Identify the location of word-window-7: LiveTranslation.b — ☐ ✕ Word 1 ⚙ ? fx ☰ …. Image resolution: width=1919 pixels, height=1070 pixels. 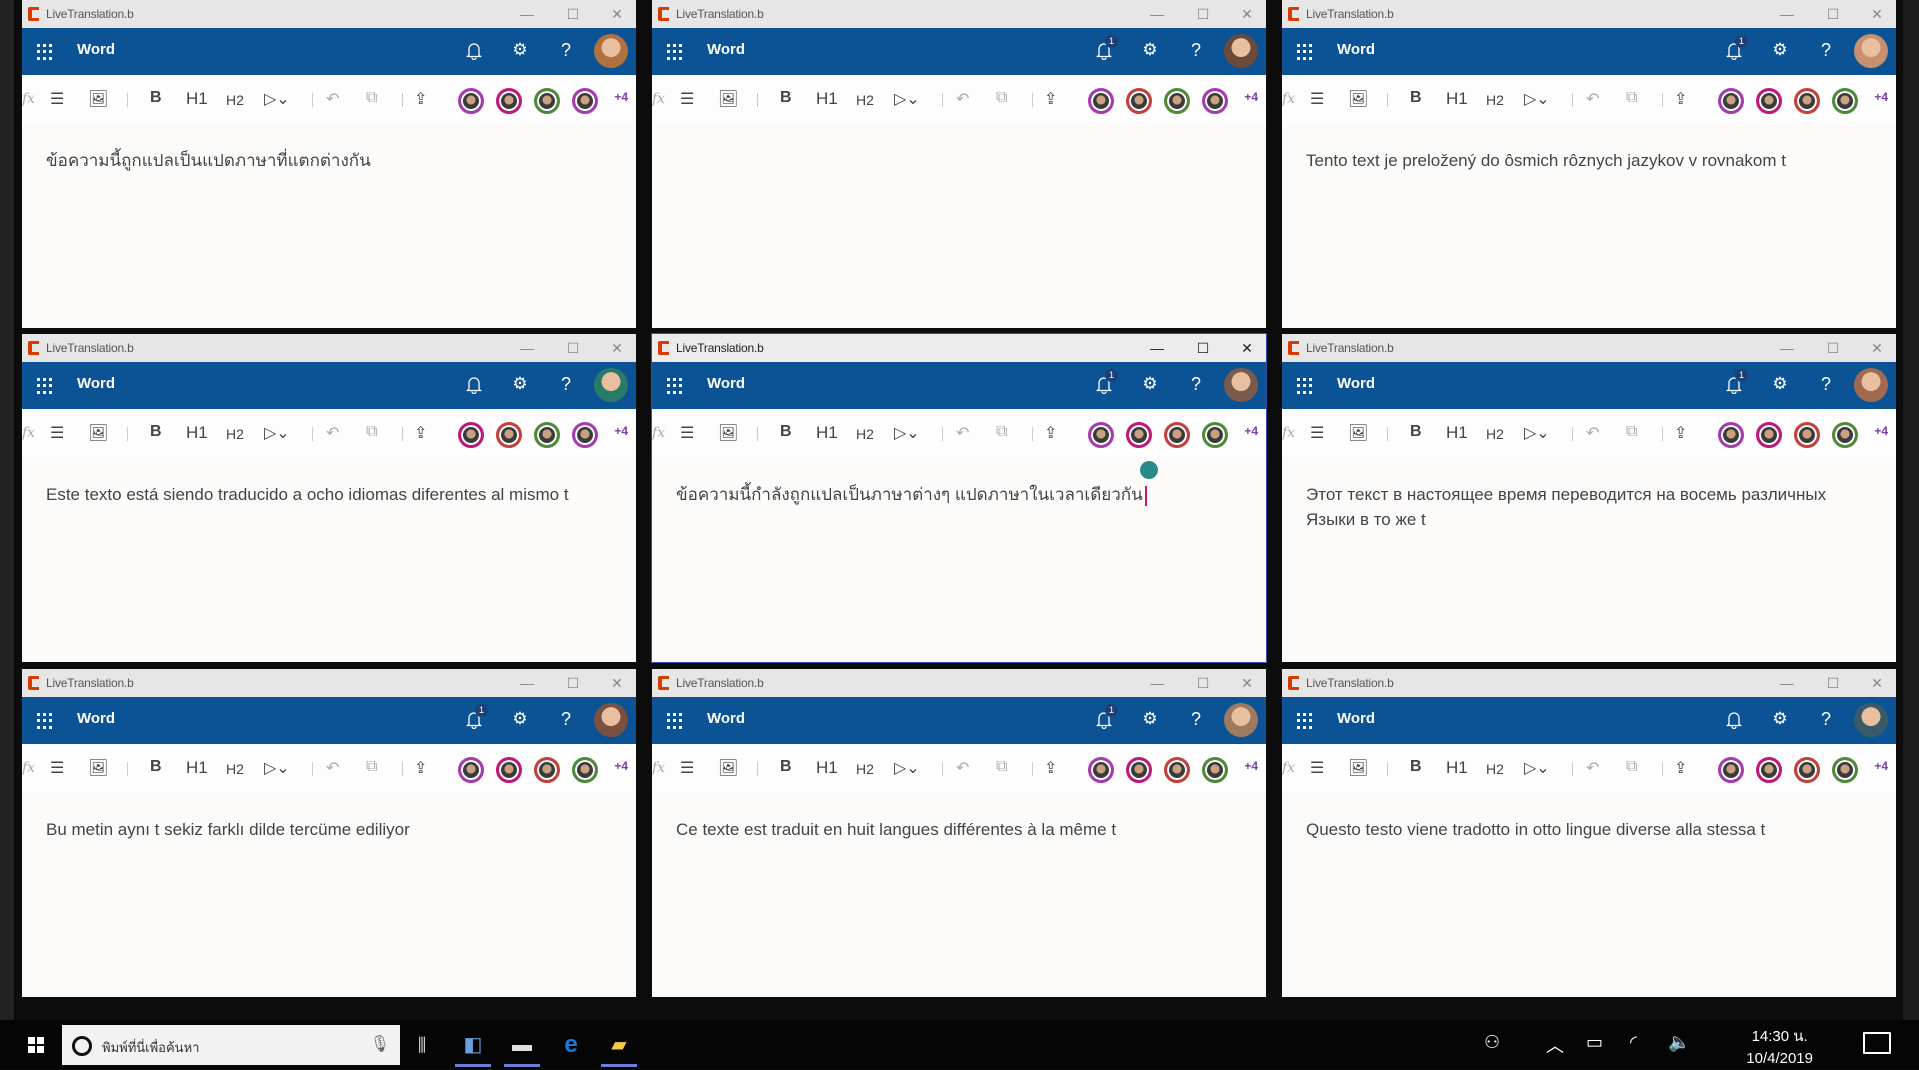
(329, 833).